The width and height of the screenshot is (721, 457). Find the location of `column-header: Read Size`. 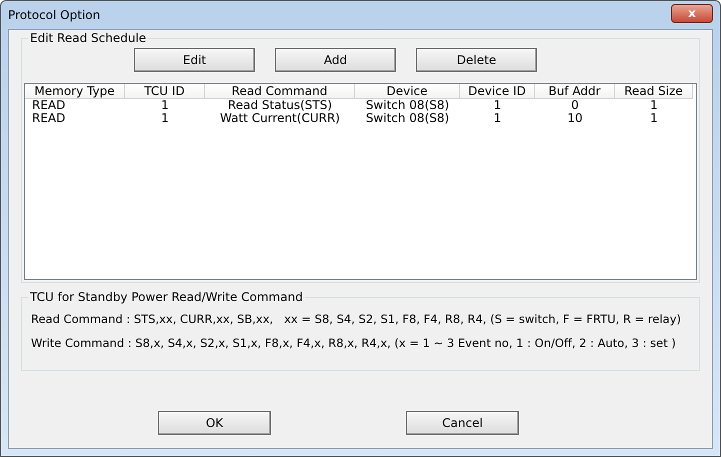

column-header: Read Size is located at coordinates (654, 91).